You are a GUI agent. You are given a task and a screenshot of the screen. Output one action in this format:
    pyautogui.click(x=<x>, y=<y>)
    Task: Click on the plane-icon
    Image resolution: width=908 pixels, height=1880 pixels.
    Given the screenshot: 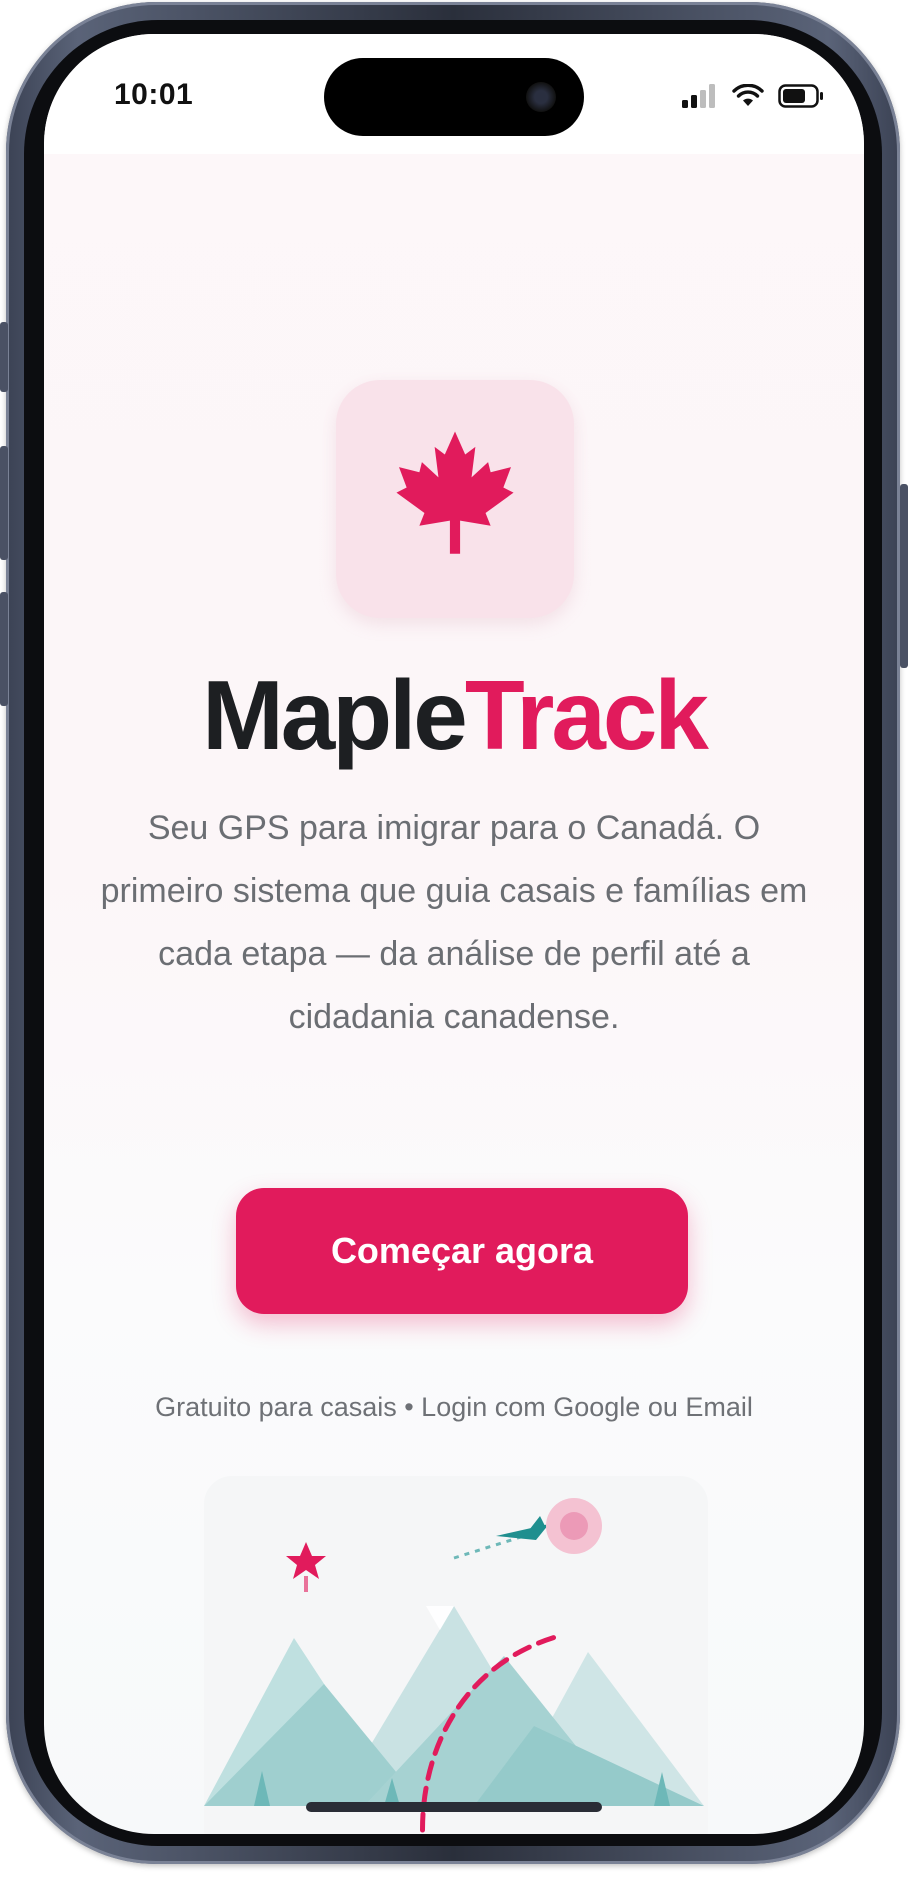 What is the action you would take?
    pyautogui.click(x=522, y=1528)
    